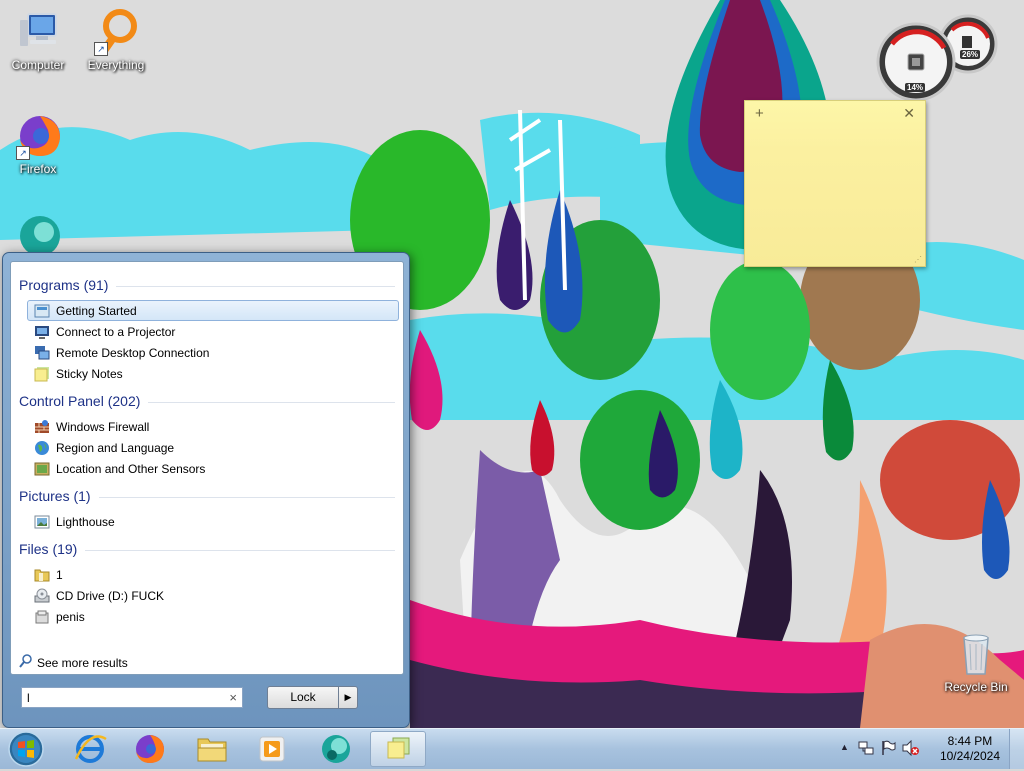 The image size is (1024, 771). What do you see at coordinates (866, 749) in the screenshot?
I see `network-icon` at bounding box center [866, 749].